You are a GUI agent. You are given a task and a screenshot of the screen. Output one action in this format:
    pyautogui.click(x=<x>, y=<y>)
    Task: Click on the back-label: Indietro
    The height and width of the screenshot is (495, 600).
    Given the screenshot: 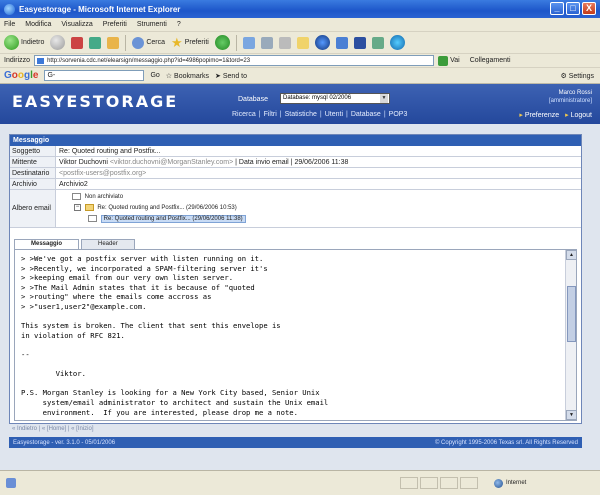 What is the action you would take?
    pyautogui.click(x=33, y=42)
    